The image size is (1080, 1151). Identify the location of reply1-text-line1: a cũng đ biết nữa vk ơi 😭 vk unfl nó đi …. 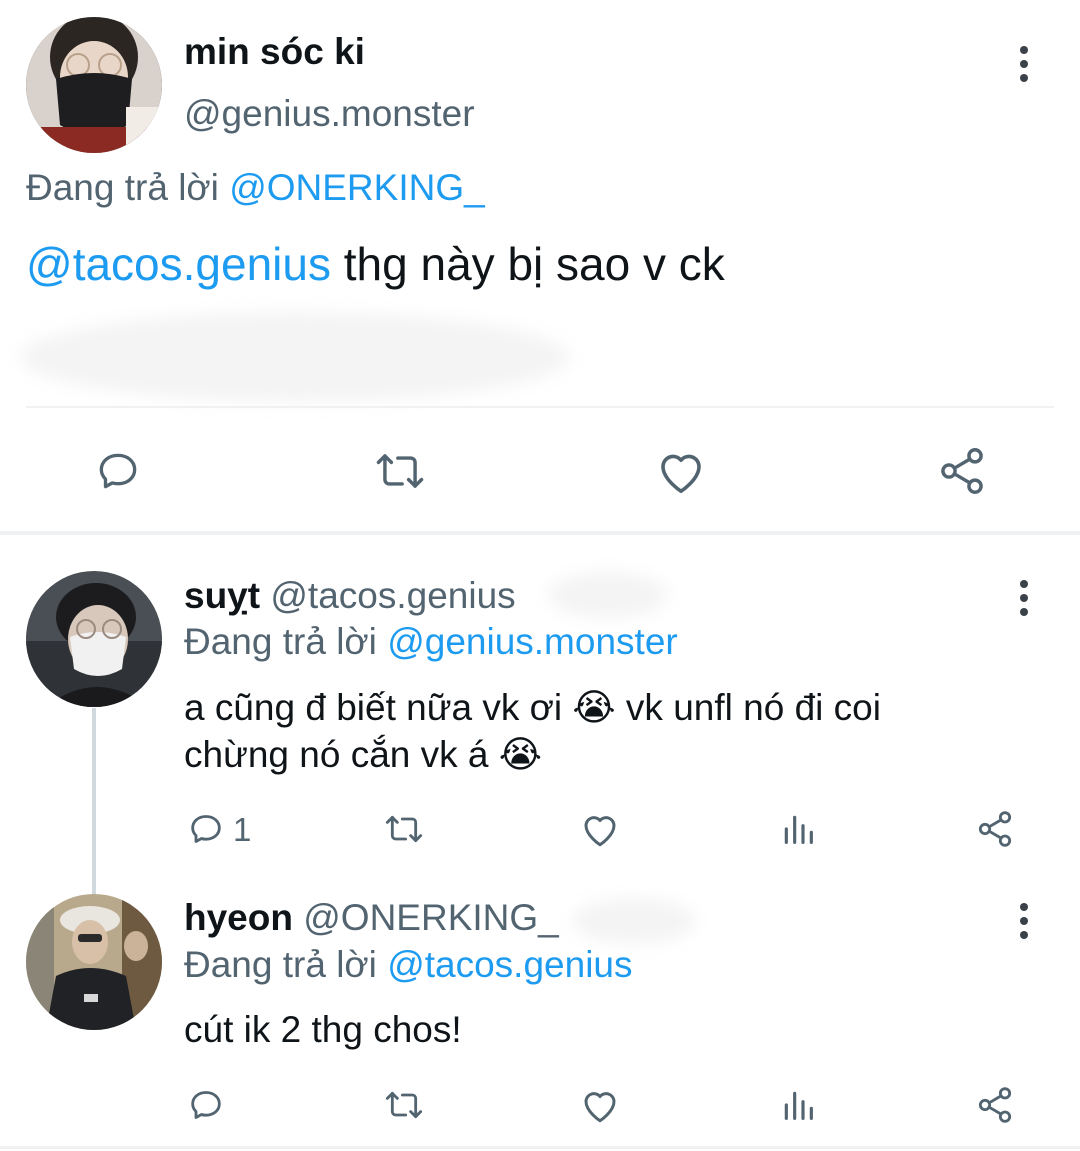
(532, 707).